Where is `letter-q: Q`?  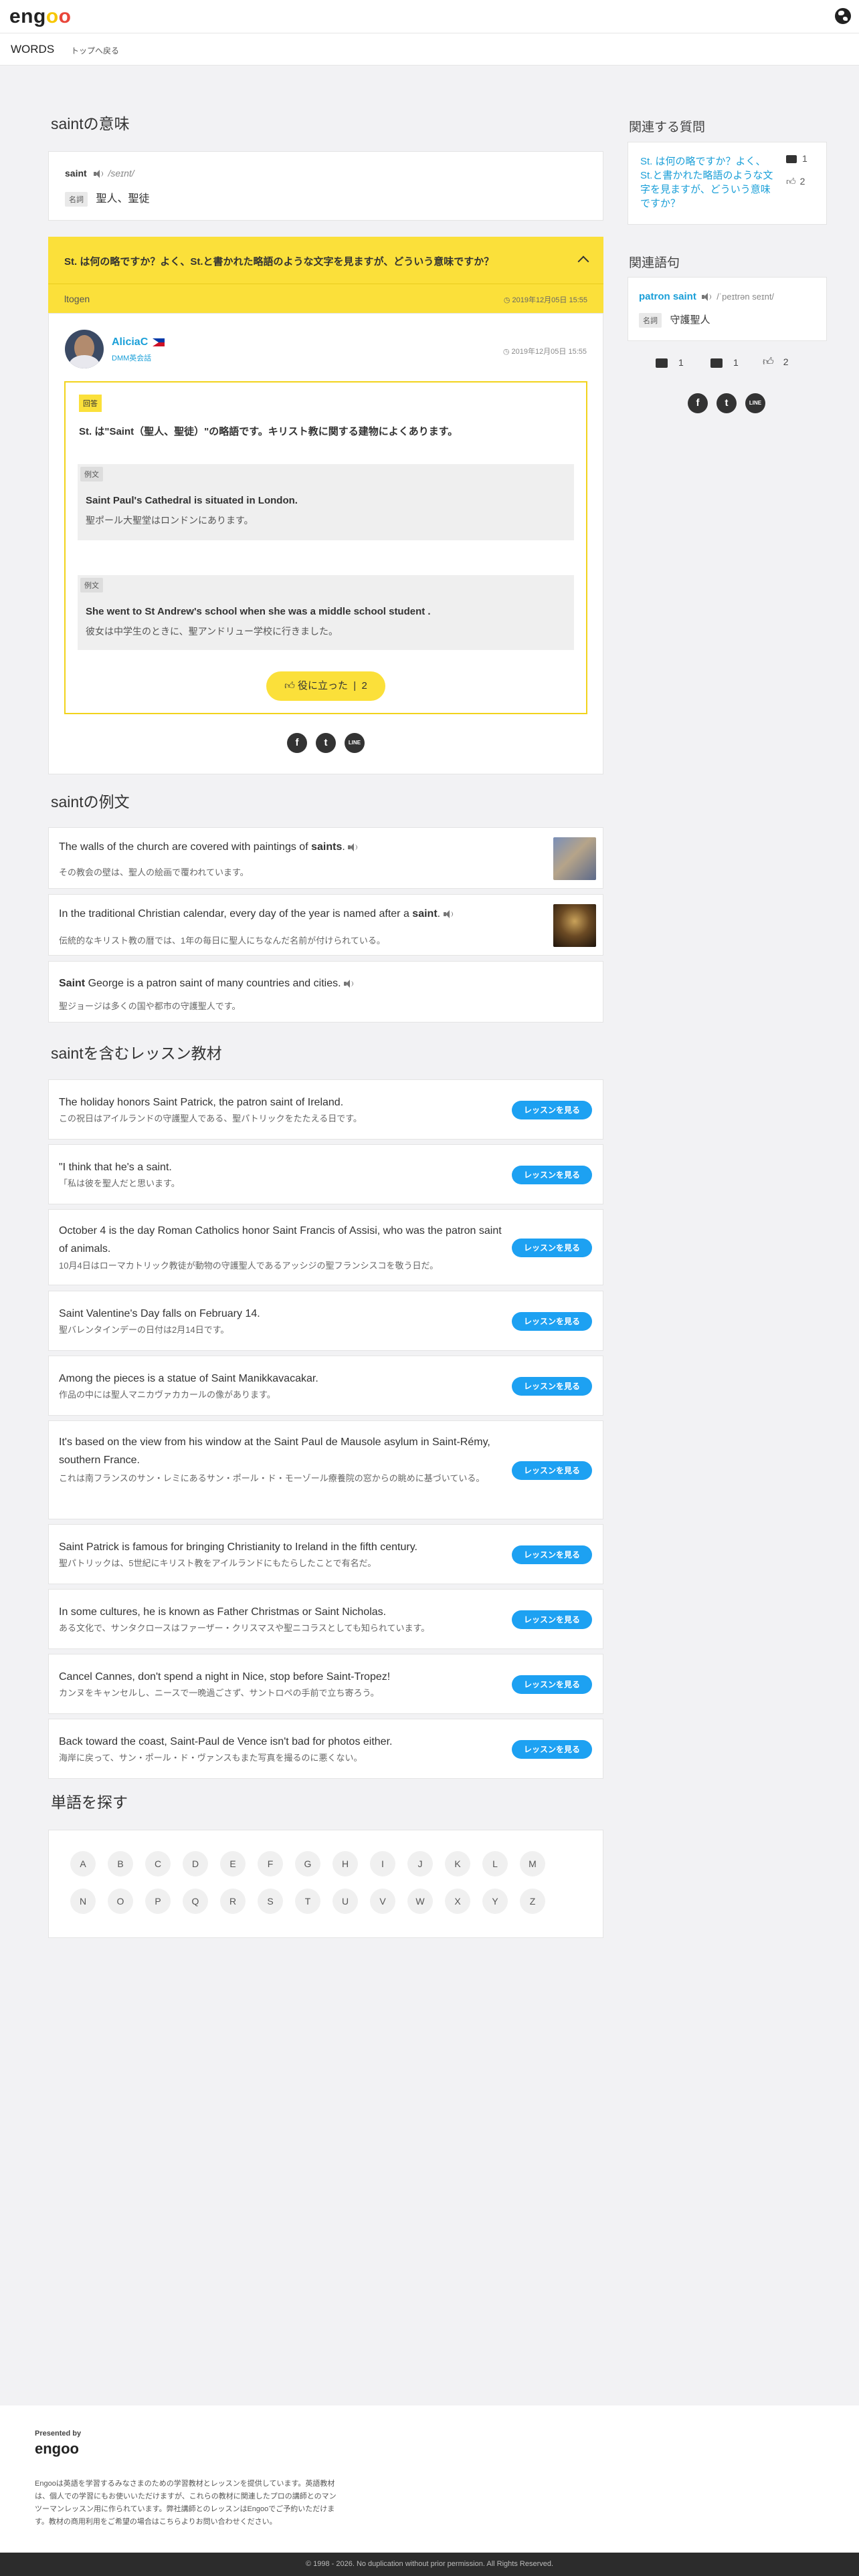
letter-q: Q is located at coordinates (196, 1902).